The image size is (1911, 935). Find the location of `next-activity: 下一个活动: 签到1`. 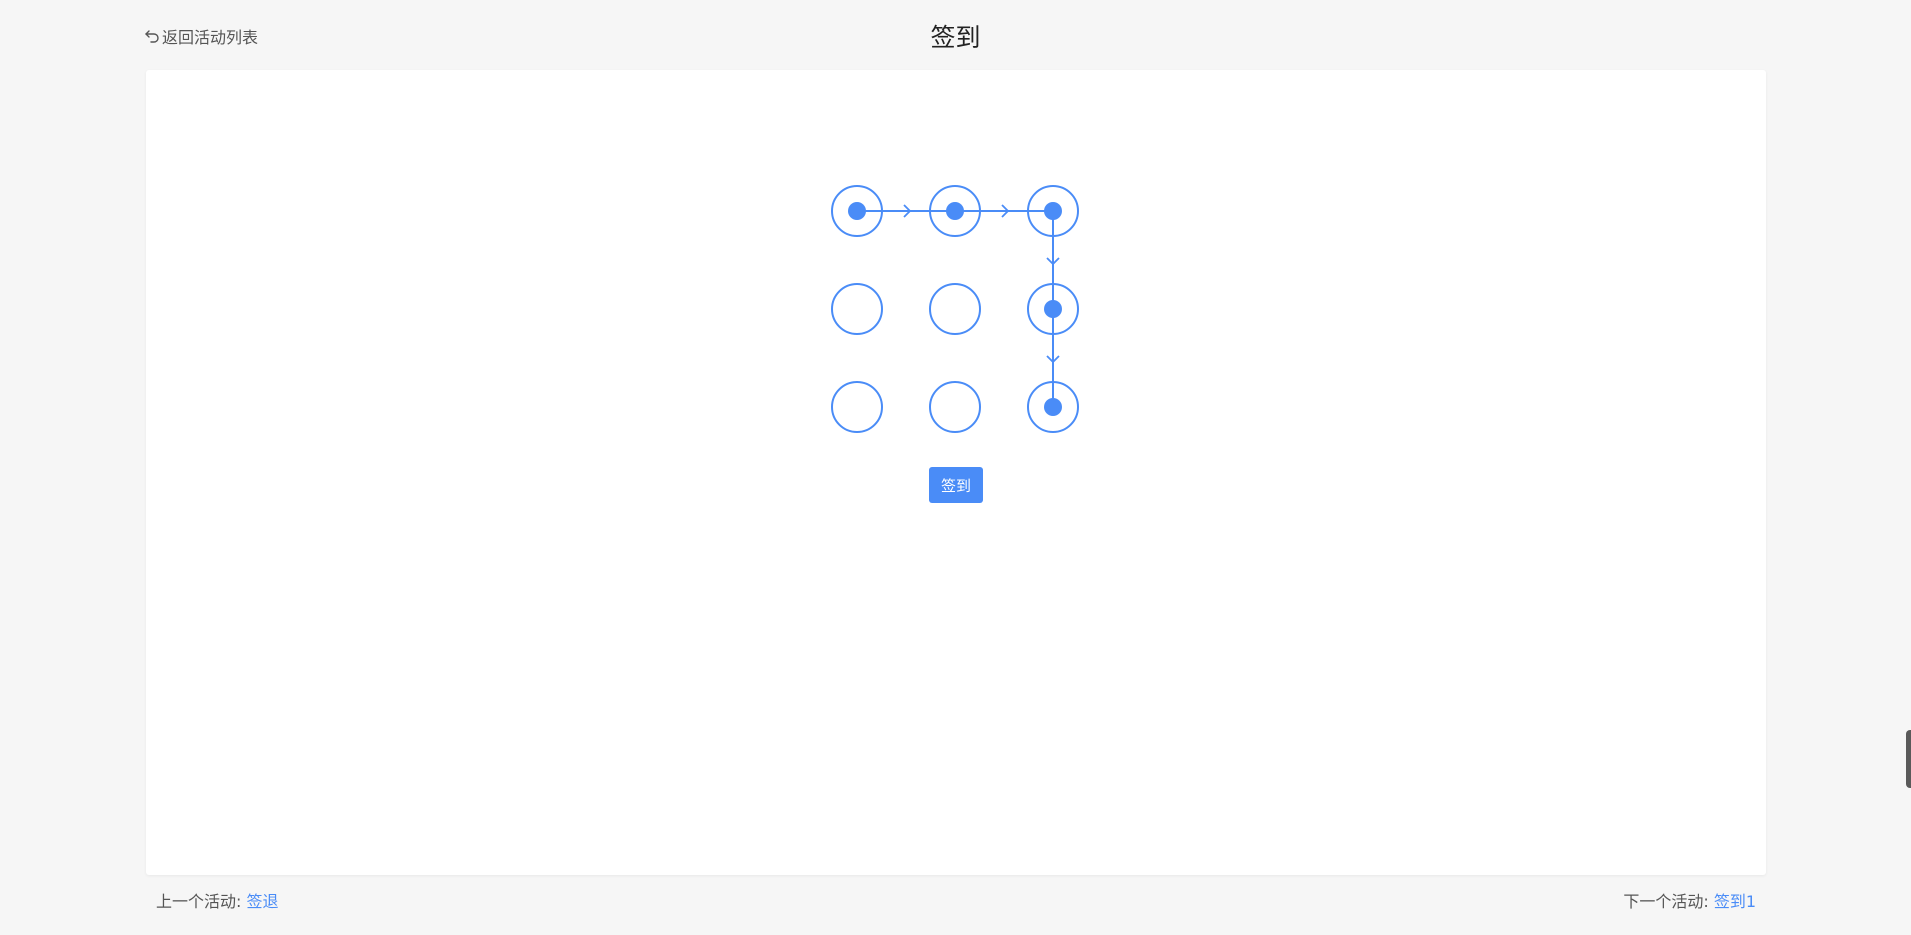

next-activity: 下一个活动: 签到1 is located at coordinates (1689, 900).